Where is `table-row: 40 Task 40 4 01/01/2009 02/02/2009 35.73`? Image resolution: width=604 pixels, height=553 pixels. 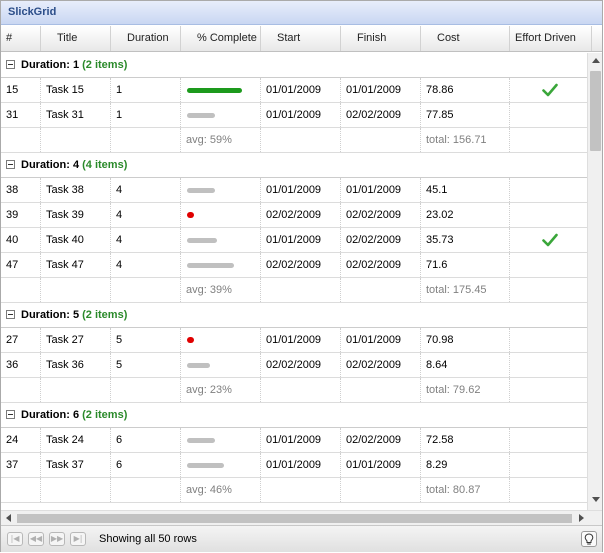 table-row: 40 Task 40 4 01/01/2009 02/02/2009 35.73 is located at coordinates (294, 240).